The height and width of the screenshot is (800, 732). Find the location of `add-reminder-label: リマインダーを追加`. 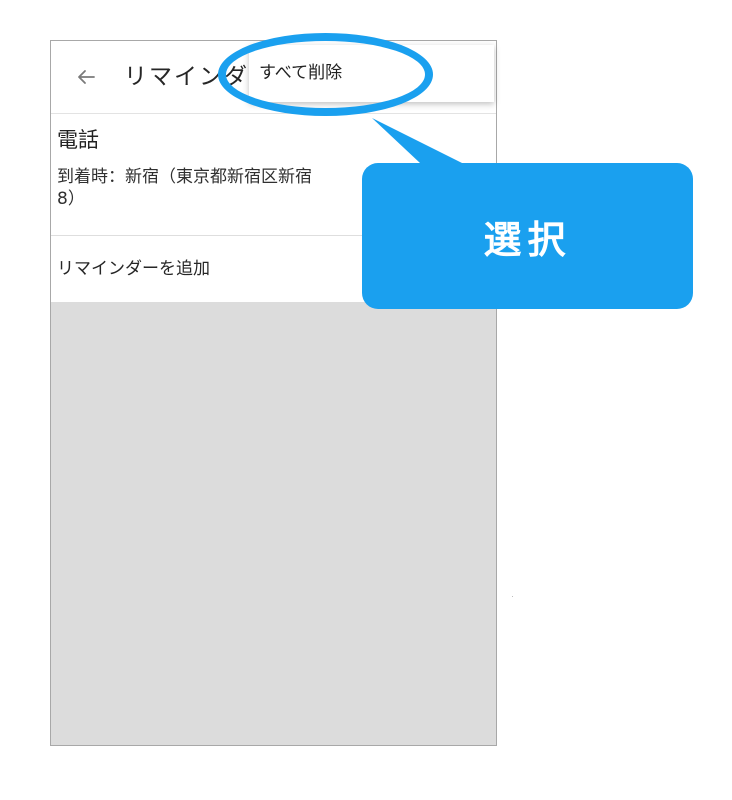

add-reminder-label: リマインダーを追加 is located at coordinates (133, 269).